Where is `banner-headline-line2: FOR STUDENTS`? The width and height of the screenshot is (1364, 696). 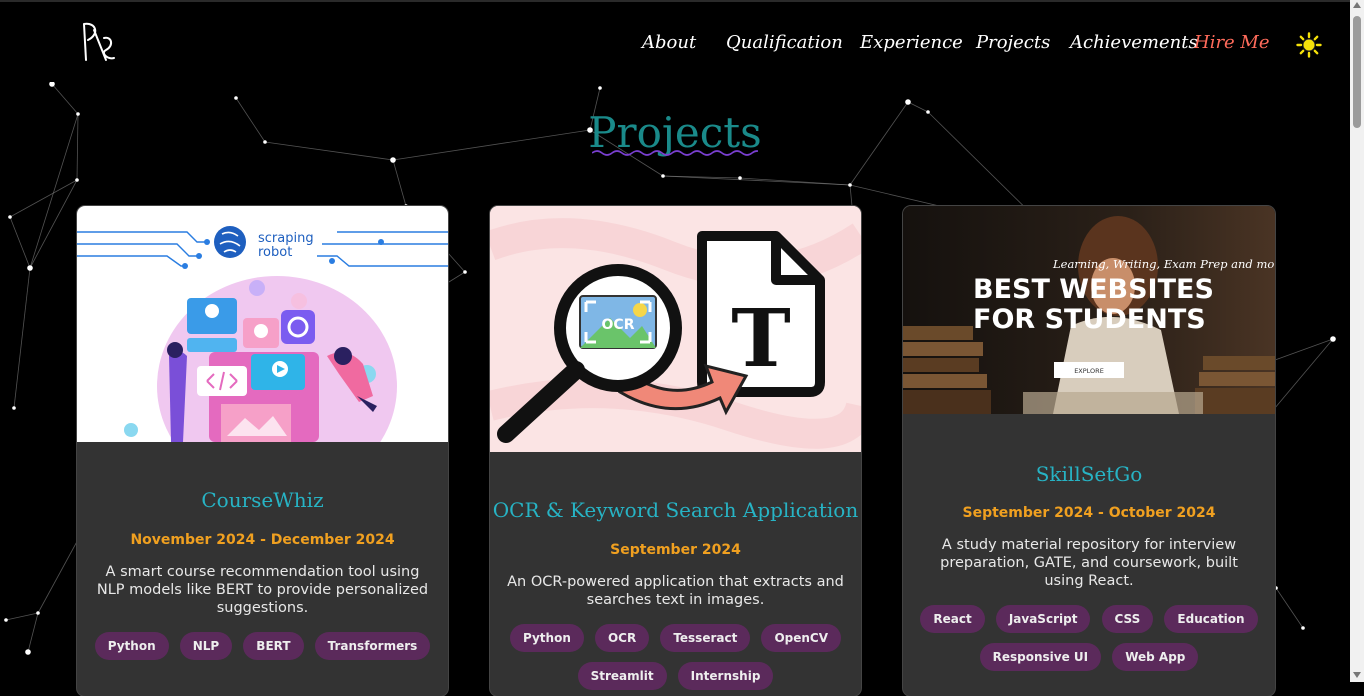 banner-headline-line2: FOR STUDENTS is located at coordinates (1089, 319).